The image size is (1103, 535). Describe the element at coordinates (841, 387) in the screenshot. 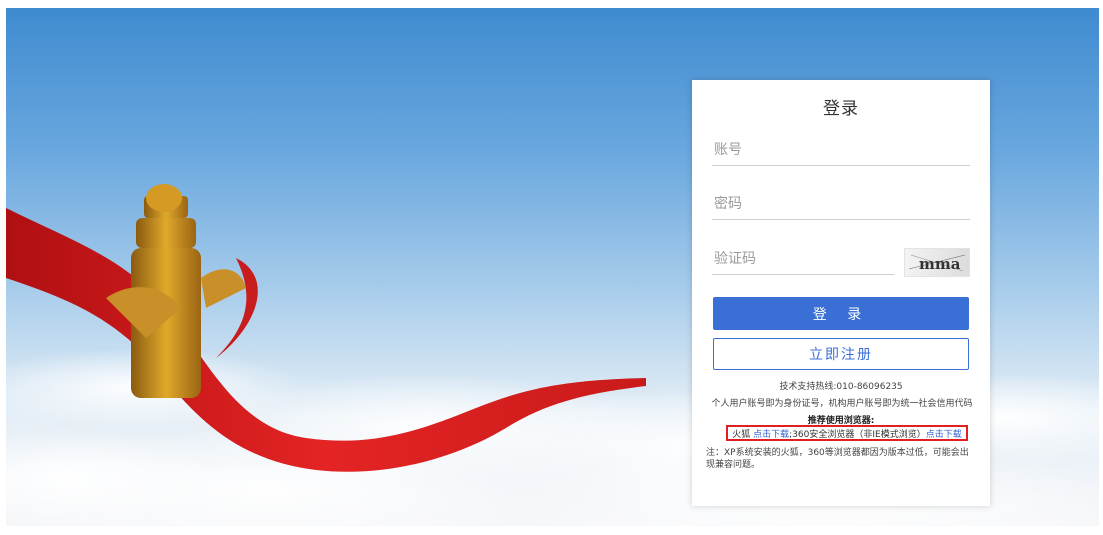

I see `support-hotline: 技术支持热线:010-86096235` at that location.